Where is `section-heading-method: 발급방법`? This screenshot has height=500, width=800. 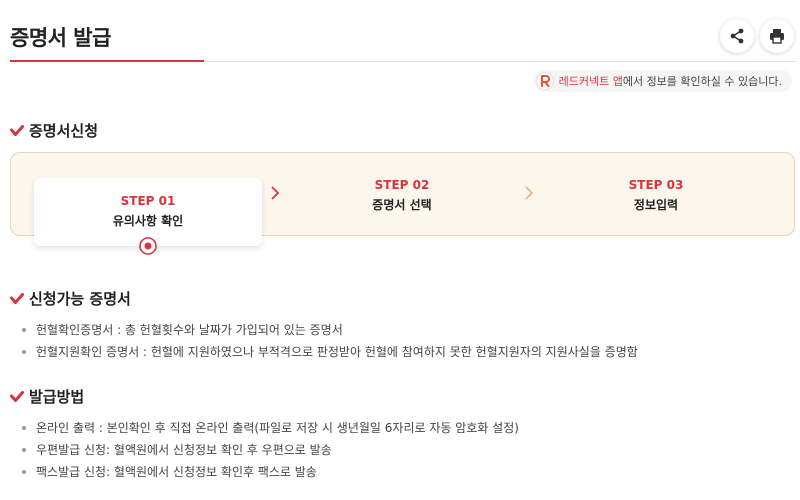 section-heading-method: 발급방법 is located at coordinates (47, 396).